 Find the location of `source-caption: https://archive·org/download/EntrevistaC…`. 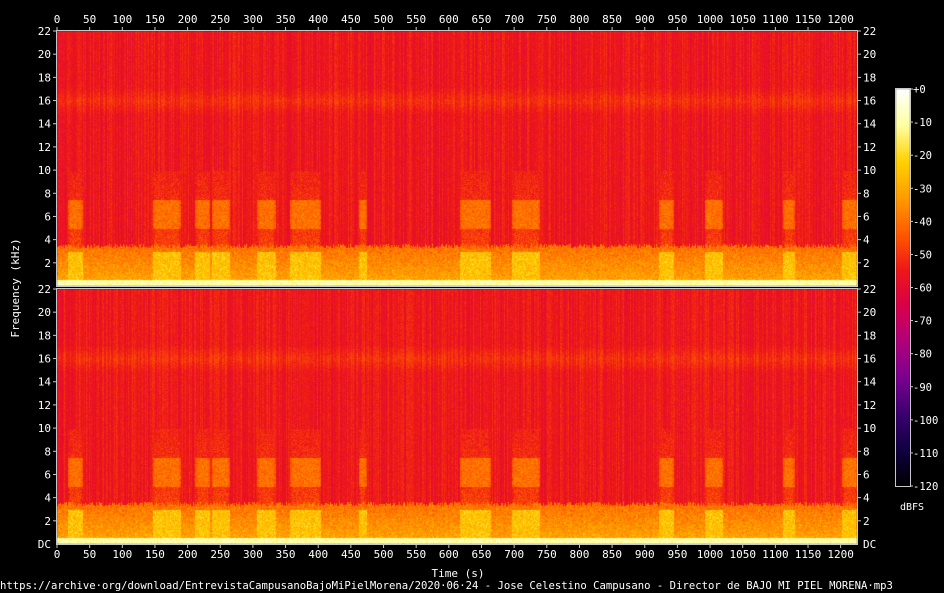

source-caption: https://archive·org/download/EntrevistaC… is located at coordinates (446, 586).